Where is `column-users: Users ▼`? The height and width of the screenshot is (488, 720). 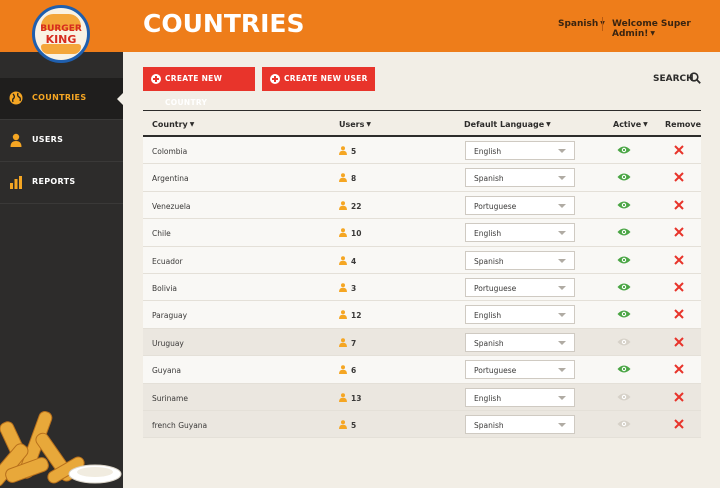
column-users: Users ▼ is located at coordinates (355, 124).